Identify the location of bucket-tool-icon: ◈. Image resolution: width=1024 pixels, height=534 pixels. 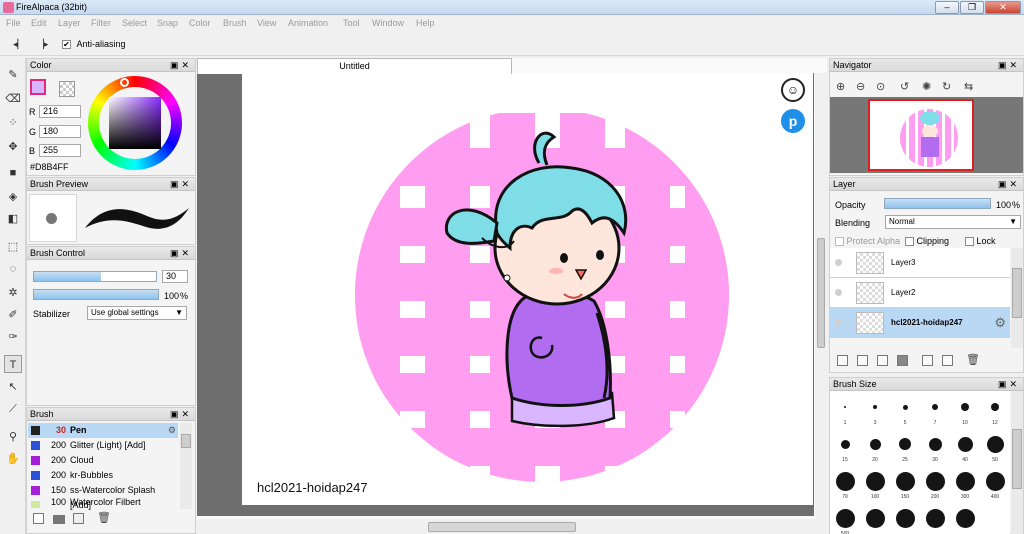
(13, 197).